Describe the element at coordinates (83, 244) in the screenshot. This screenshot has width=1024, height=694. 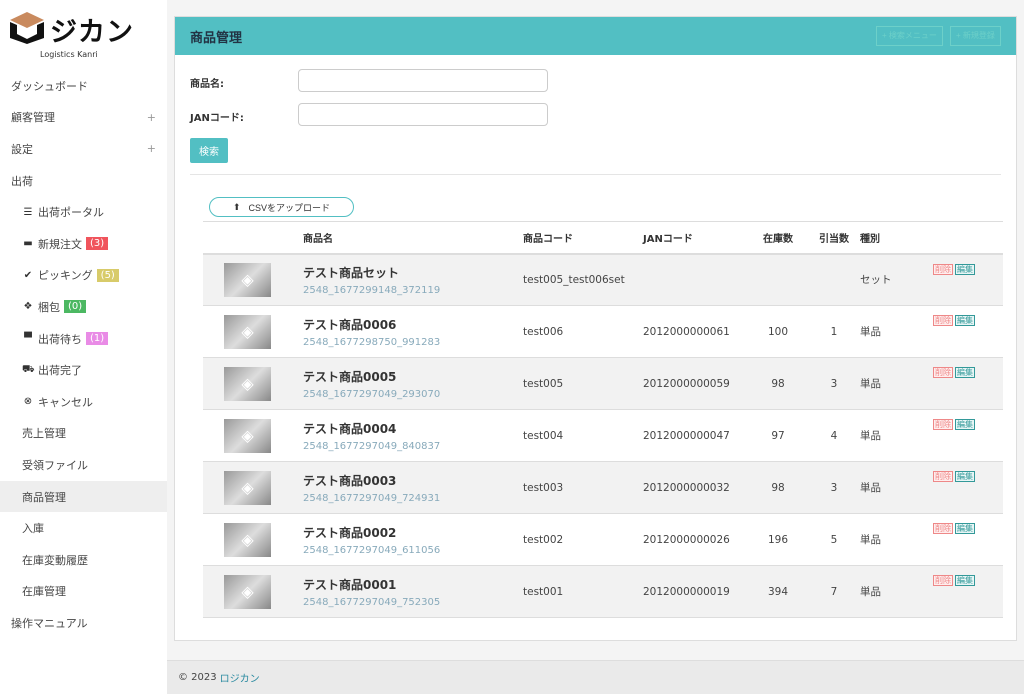
I see `sidebar-item: ▬ 新規注文 (3)` at that location.